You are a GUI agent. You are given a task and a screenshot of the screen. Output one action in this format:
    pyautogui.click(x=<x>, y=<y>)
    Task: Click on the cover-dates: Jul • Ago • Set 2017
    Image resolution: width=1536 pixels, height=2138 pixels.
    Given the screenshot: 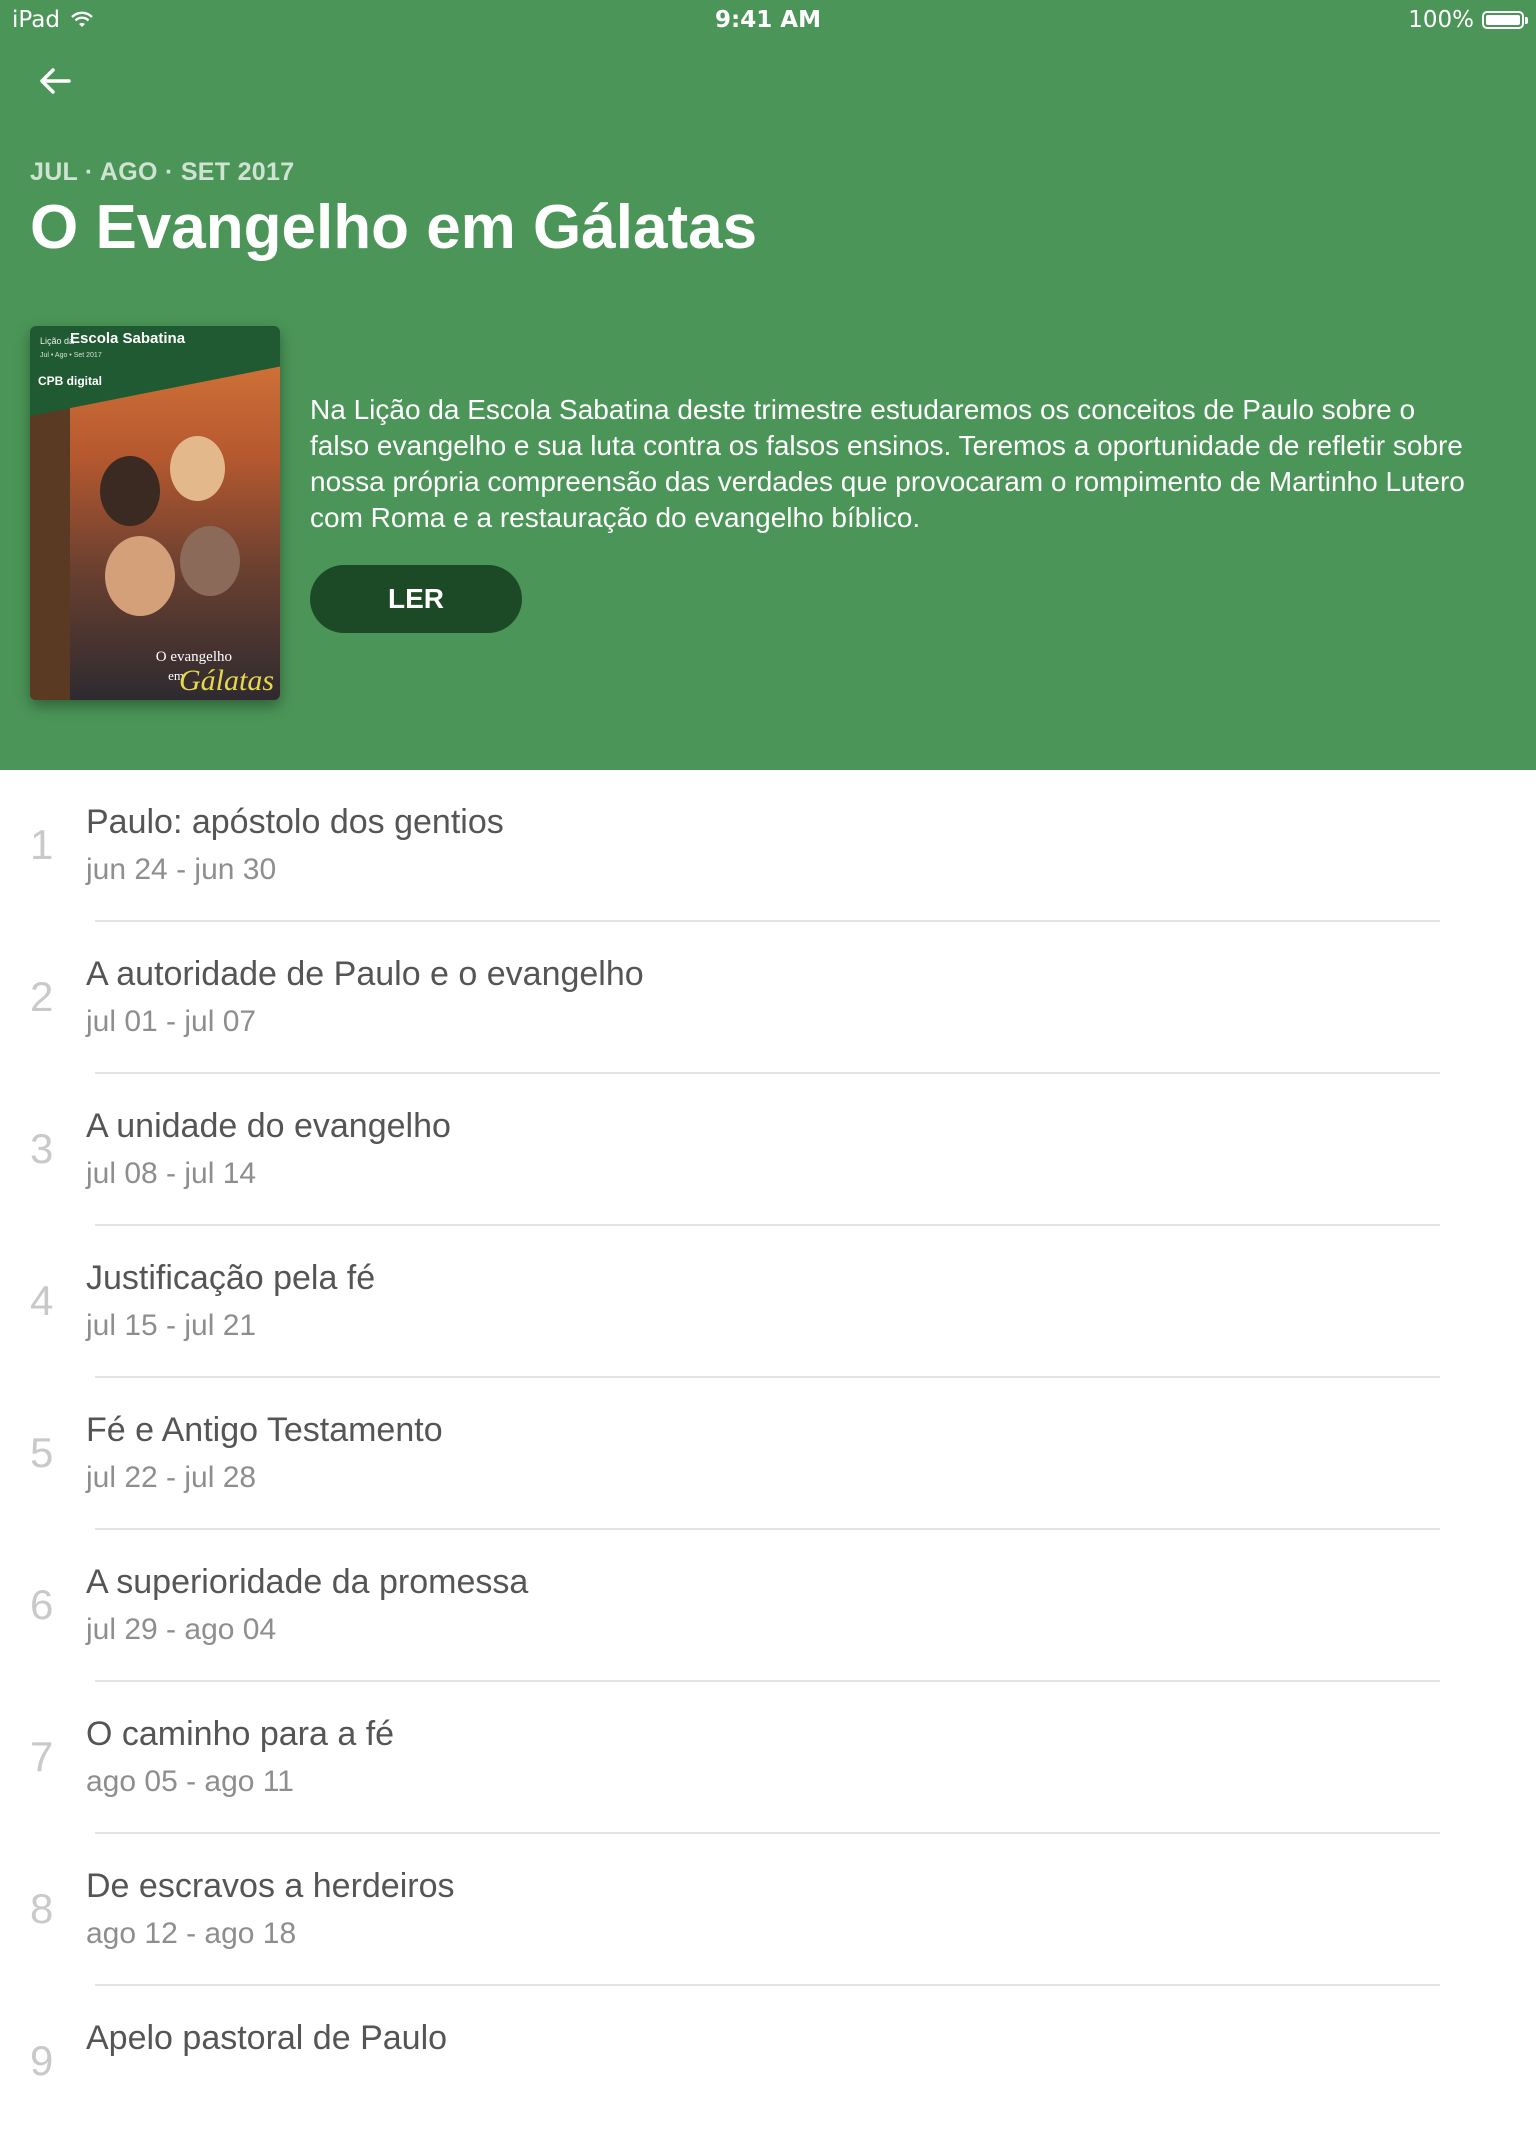 What is the action you would take?
    pyautogui.click(x=71, y=355)
    